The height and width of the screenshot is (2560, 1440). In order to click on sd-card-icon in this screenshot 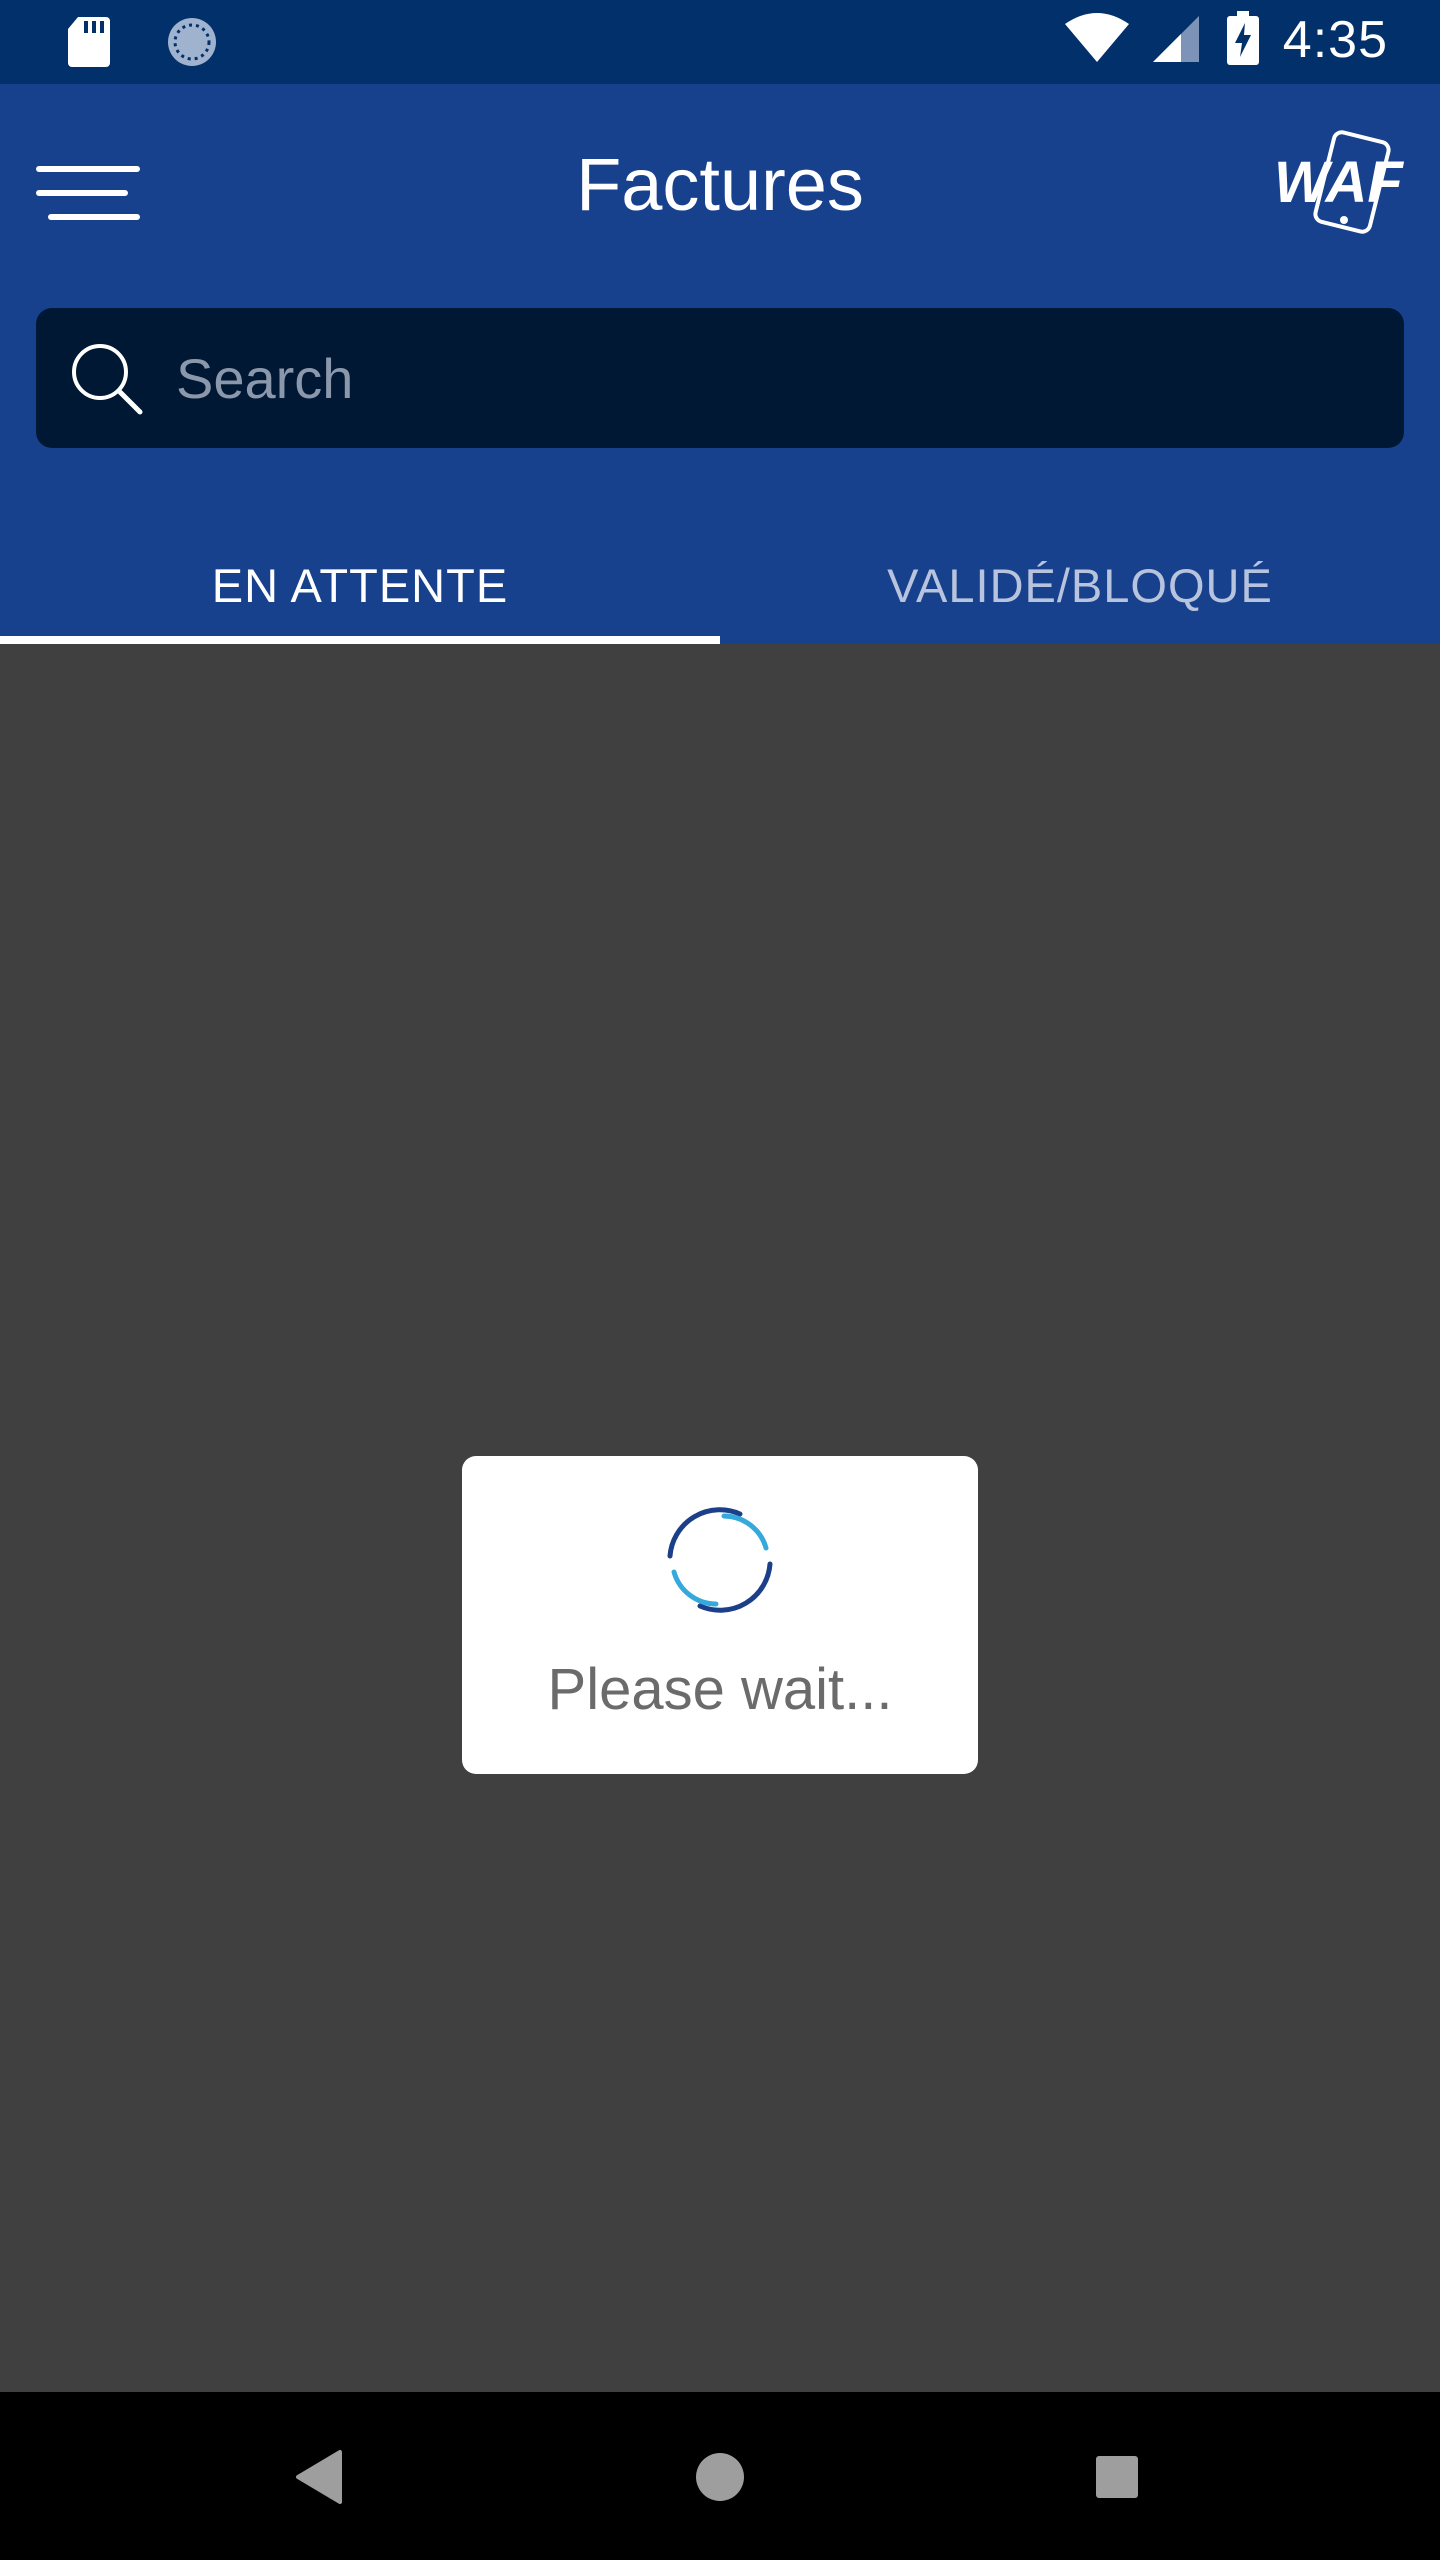, I will do `click(89, 44)`.